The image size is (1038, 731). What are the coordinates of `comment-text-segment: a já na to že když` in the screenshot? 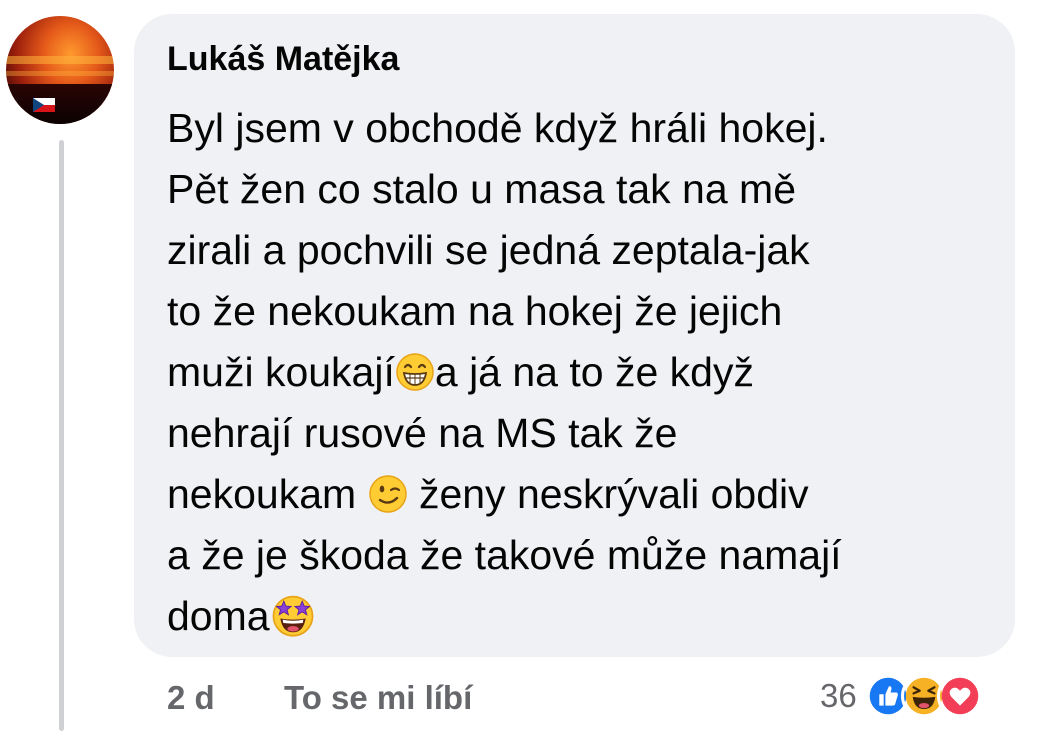 It's located at (594, 372).